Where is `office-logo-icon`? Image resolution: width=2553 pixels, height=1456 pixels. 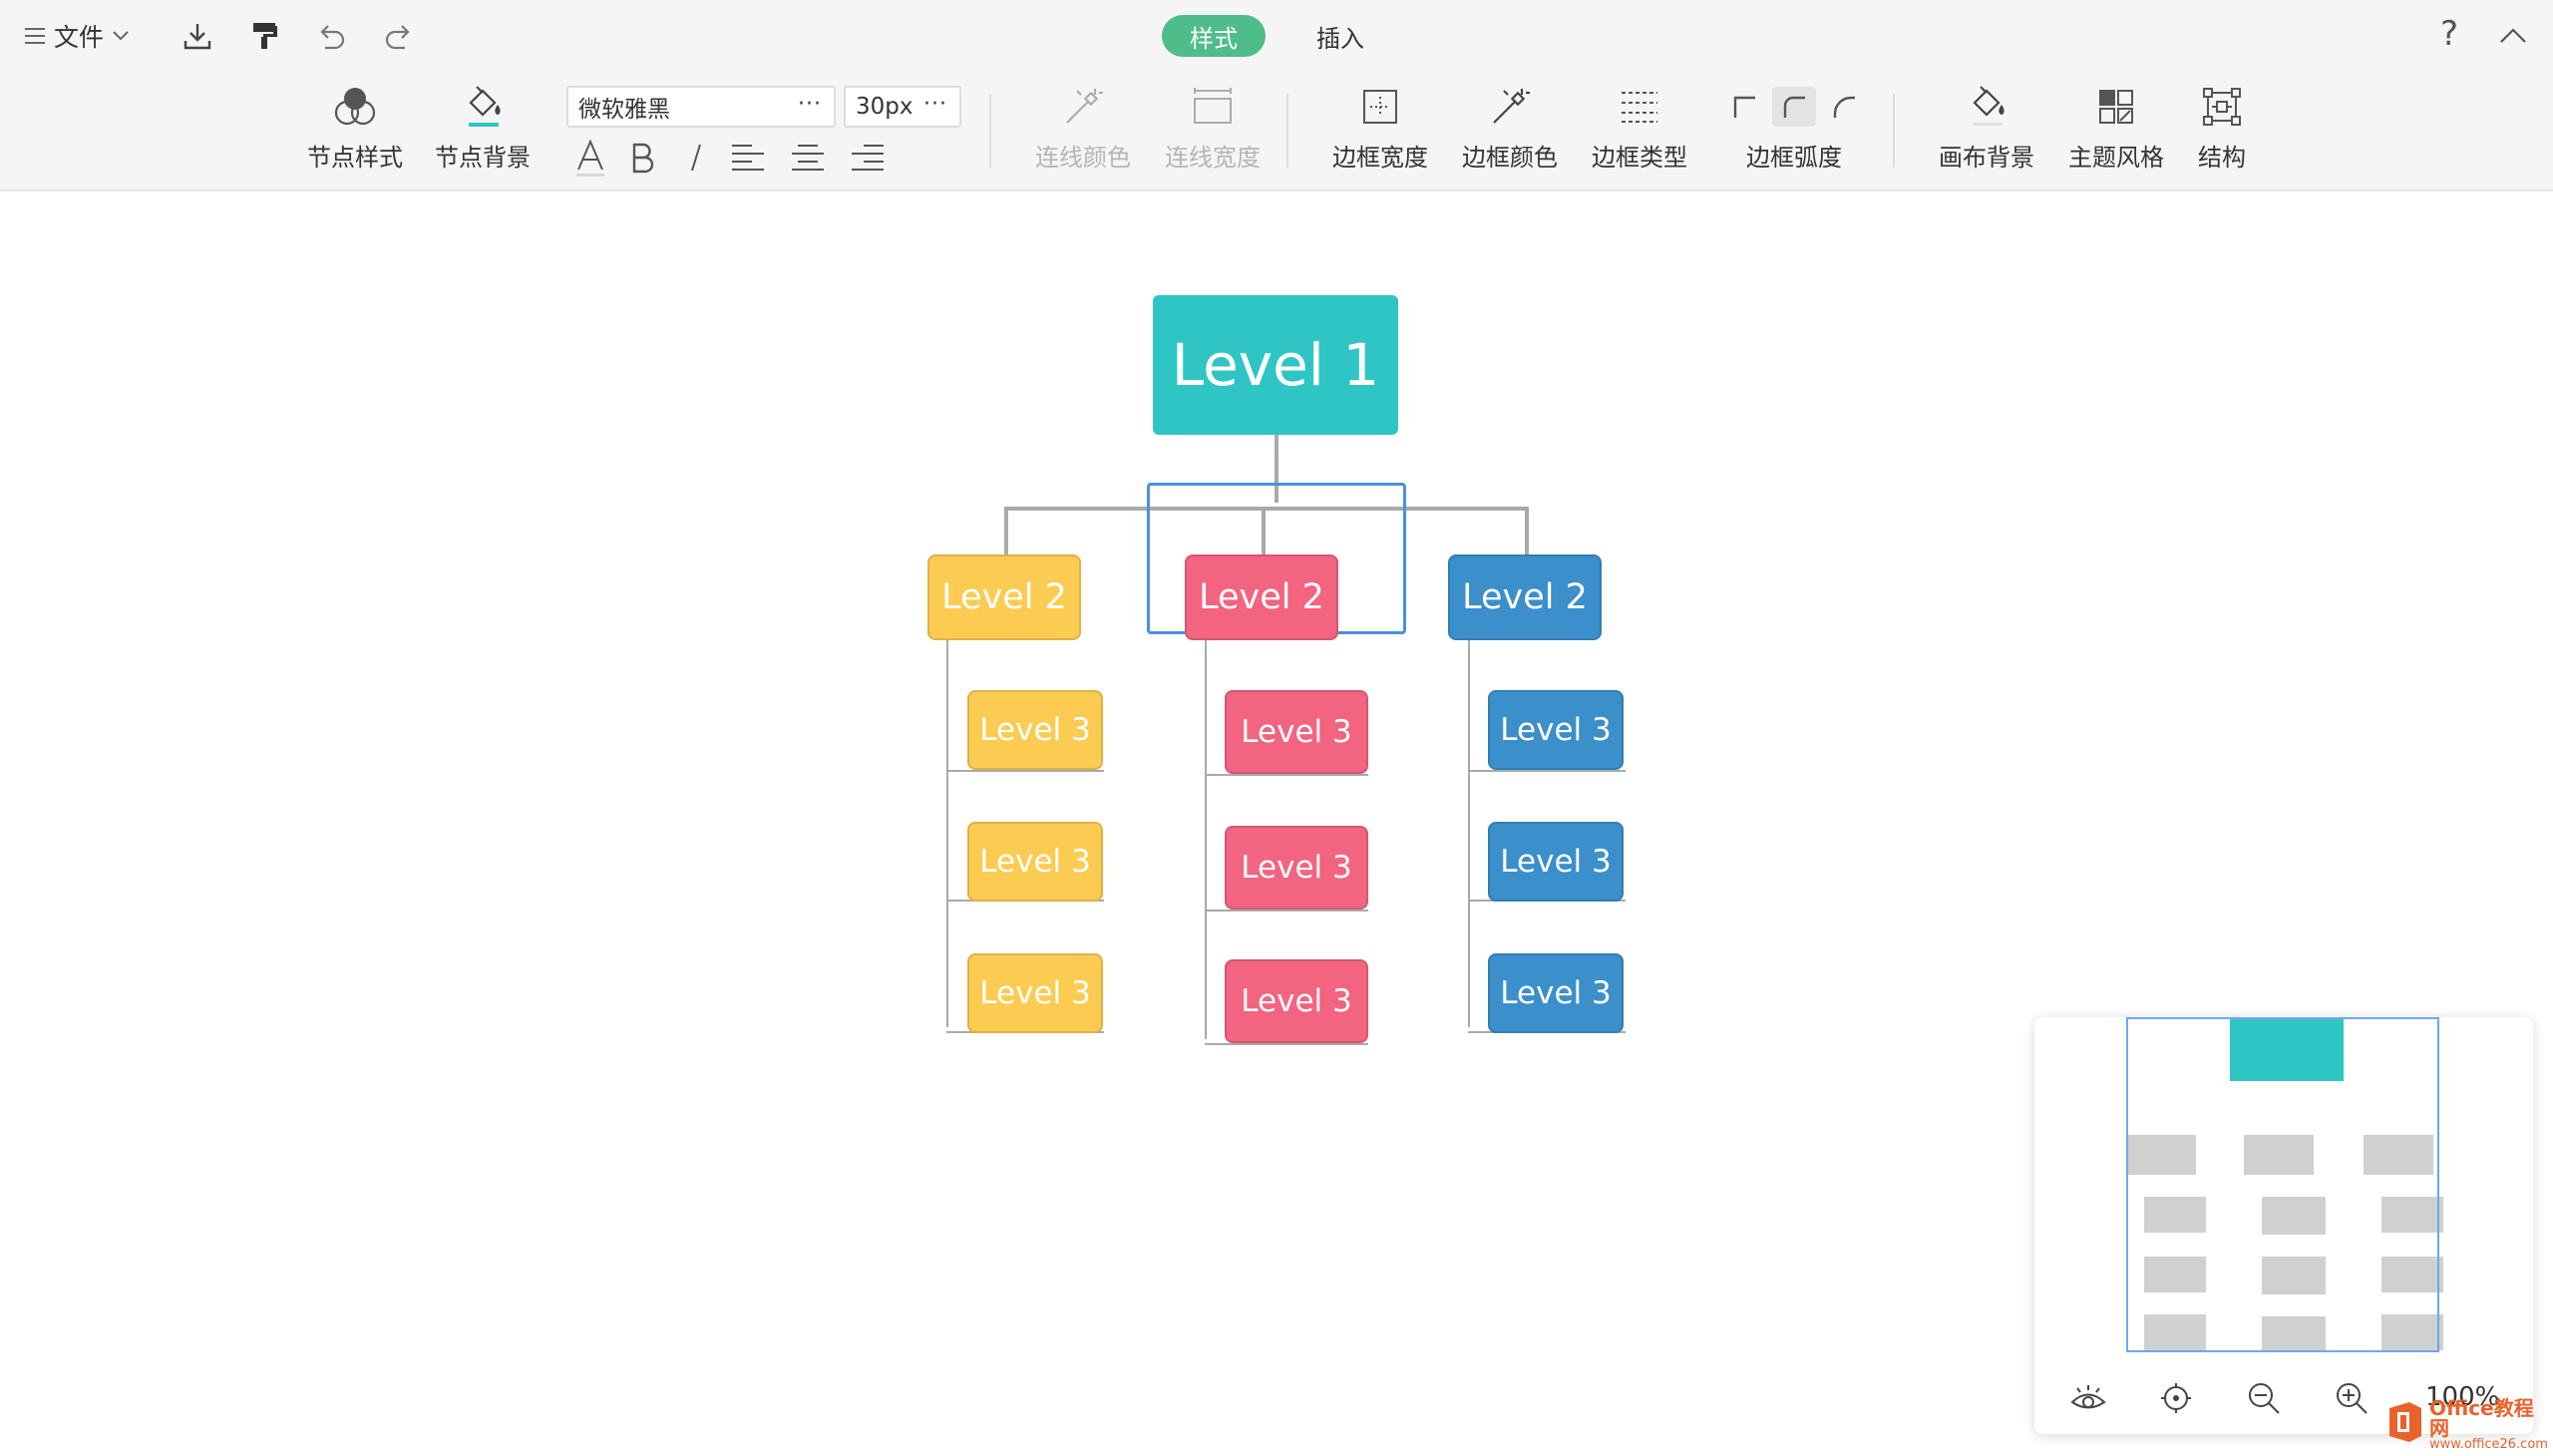
office-logo-icon is located at coordinates (2405, 1424).